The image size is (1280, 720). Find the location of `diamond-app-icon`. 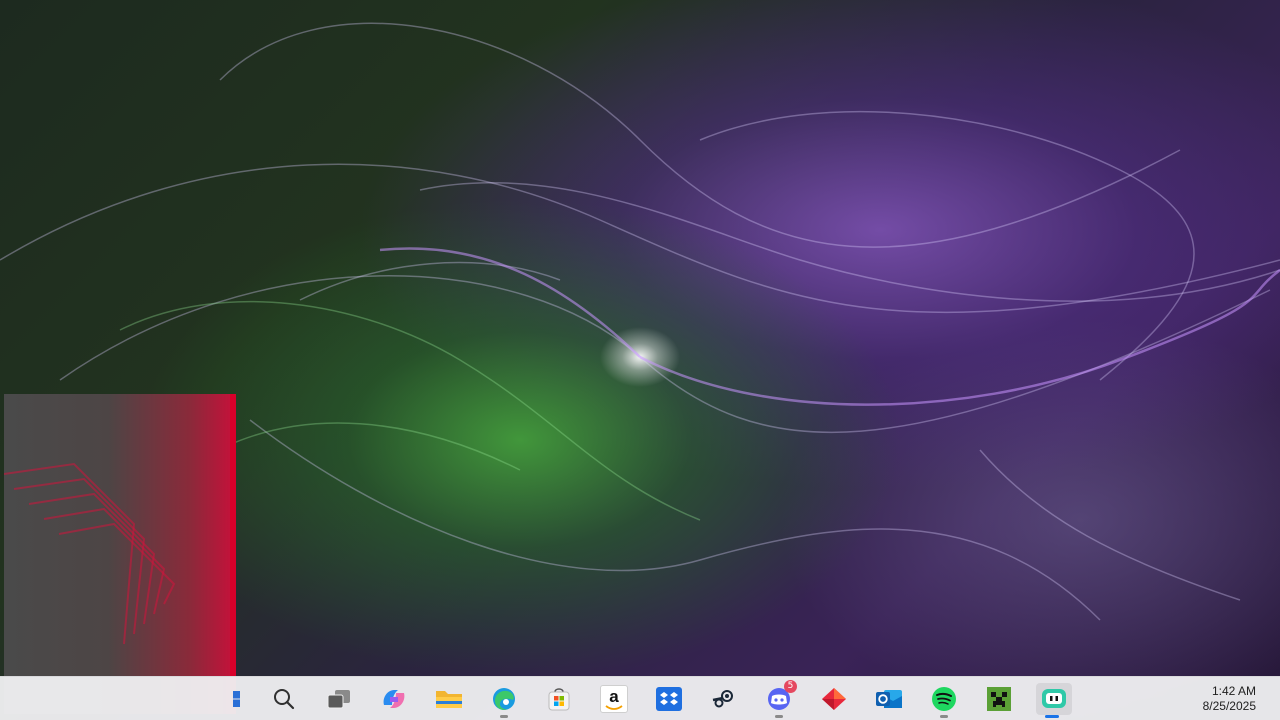

diamond-app-icon is located at coordinates (834, 699).